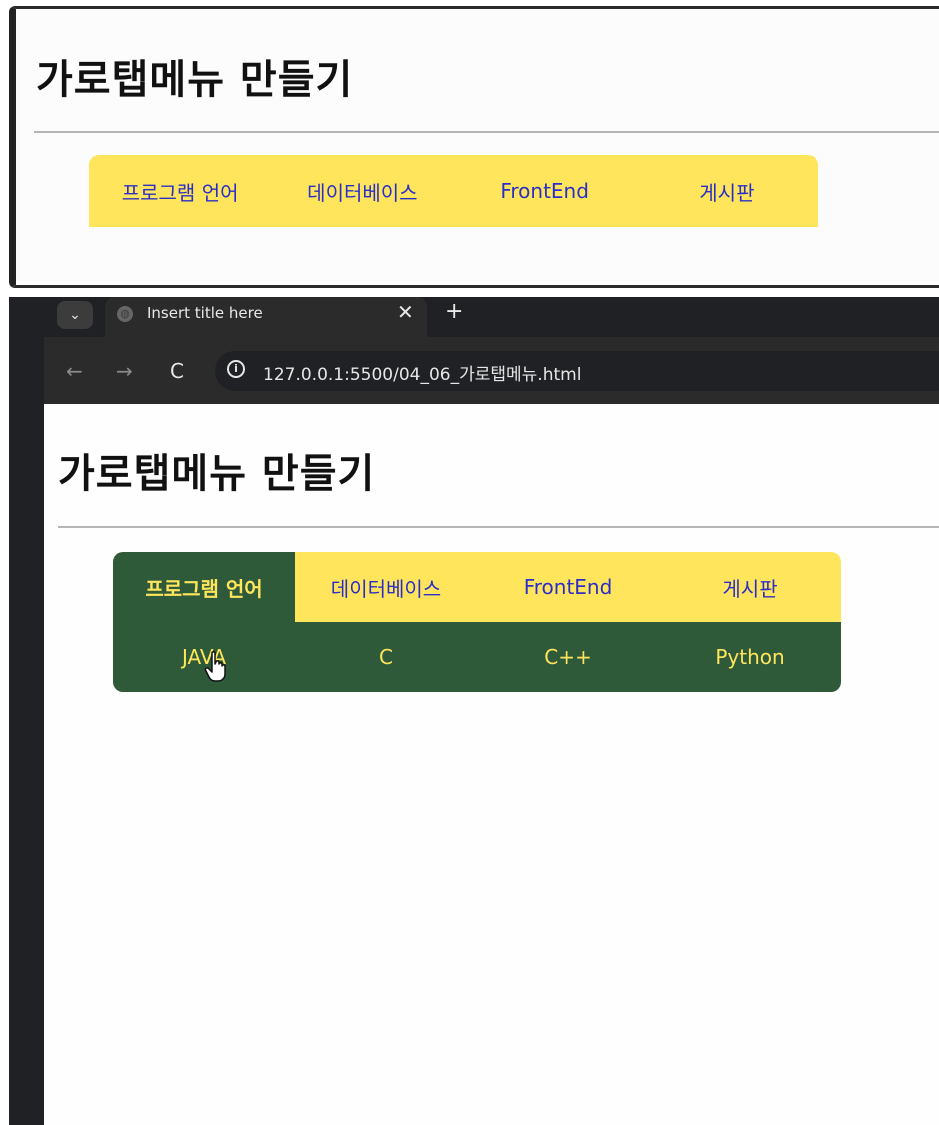  Describe the element at coordinates (75, 315) in the screenshot. I see `dropdown-icon: ⌄` at that location.